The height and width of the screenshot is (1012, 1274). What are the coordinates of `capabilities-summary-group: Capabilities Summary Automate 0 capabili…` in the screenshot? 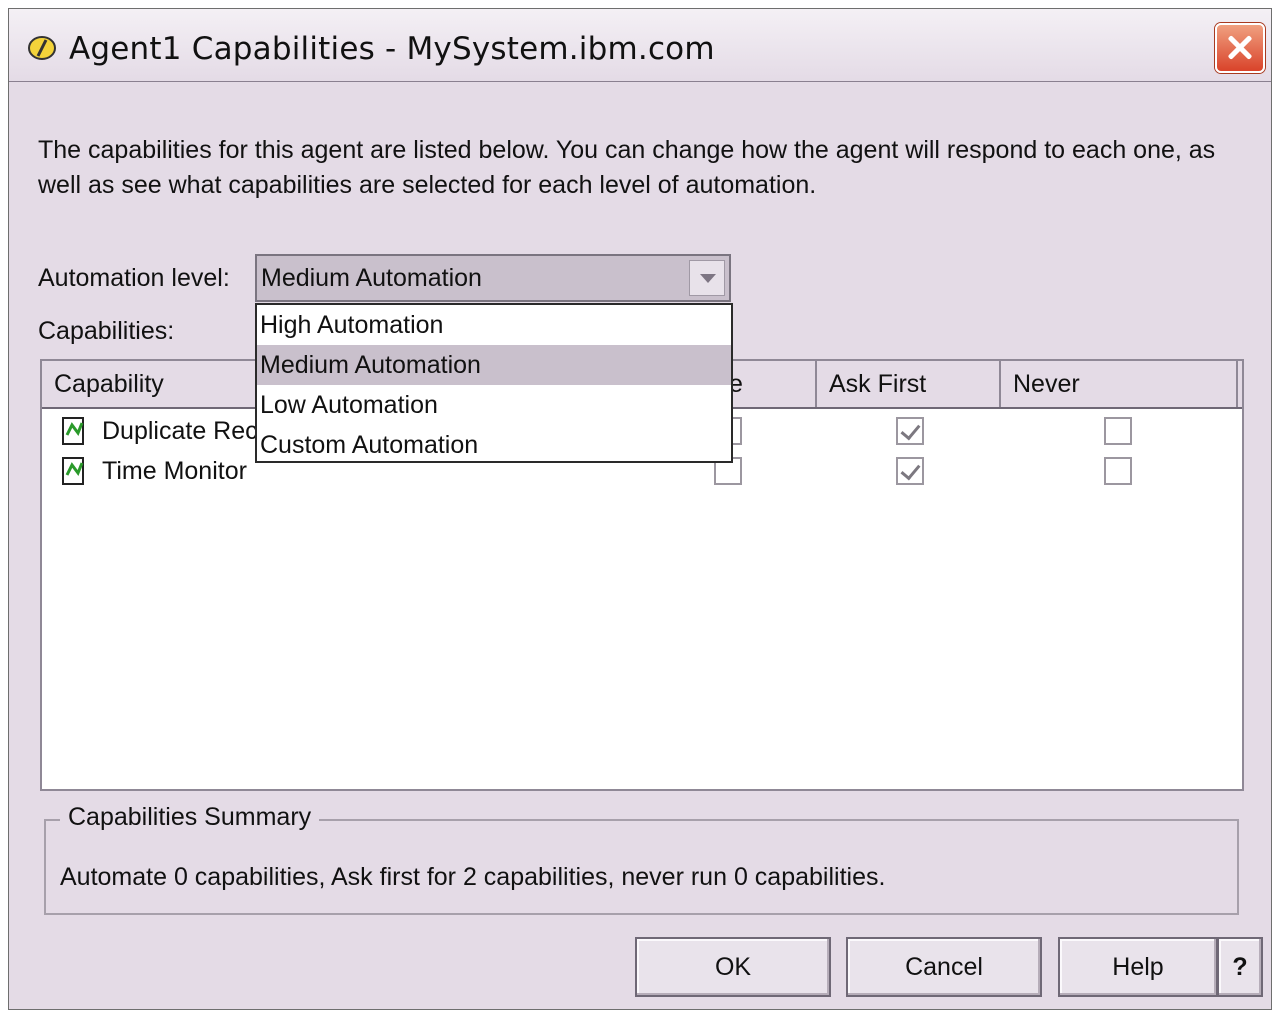 It's located at (641, 859).